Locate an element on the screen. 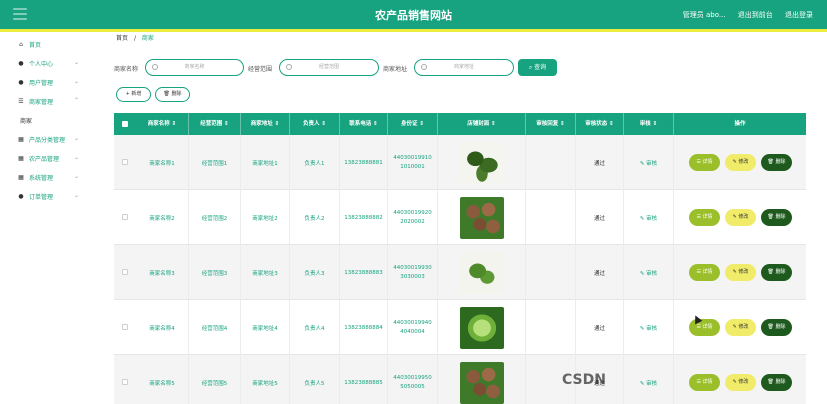 This screenshot has width=827, height=404. cell-phone: 13823888881 is located at coordinates (364, 162).